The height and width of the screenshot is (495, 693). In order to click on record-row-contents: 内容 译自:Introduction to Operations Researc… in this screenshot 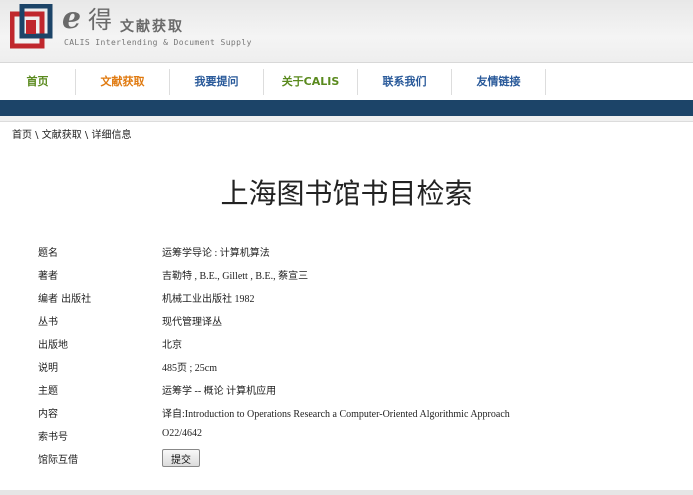, I will do `click(358, 416)`.